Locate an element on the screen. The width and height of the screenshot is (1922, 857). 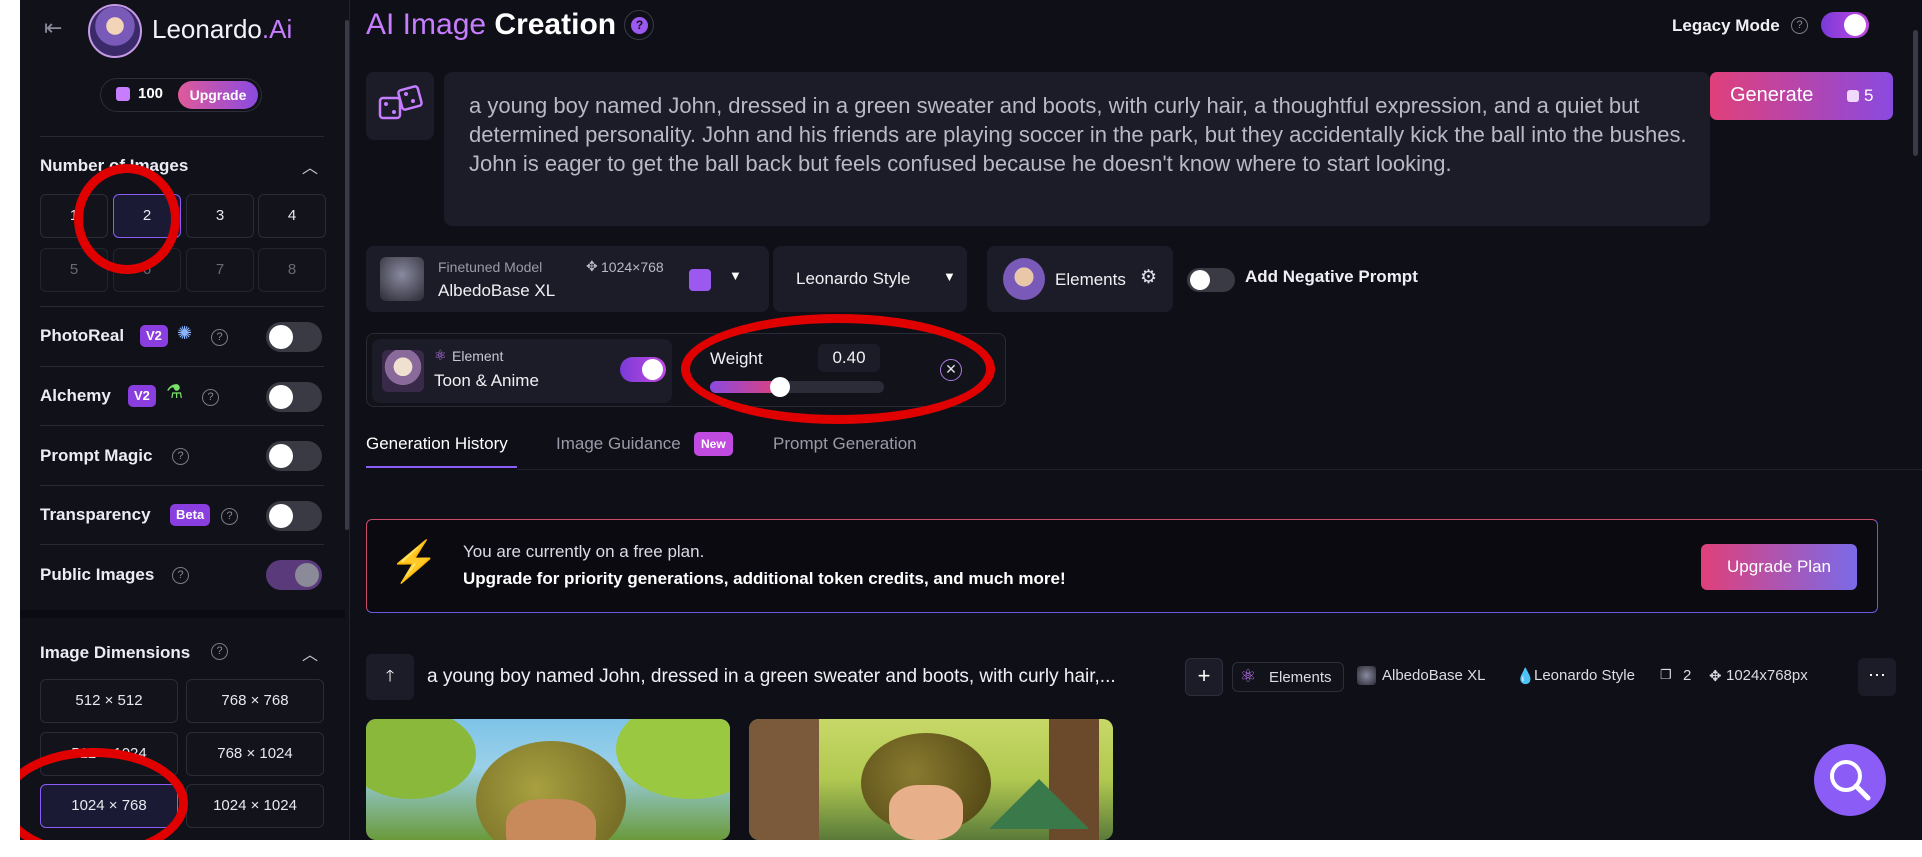
legacy-mode-help-icon: ? is located at coordinates (1799, 25).